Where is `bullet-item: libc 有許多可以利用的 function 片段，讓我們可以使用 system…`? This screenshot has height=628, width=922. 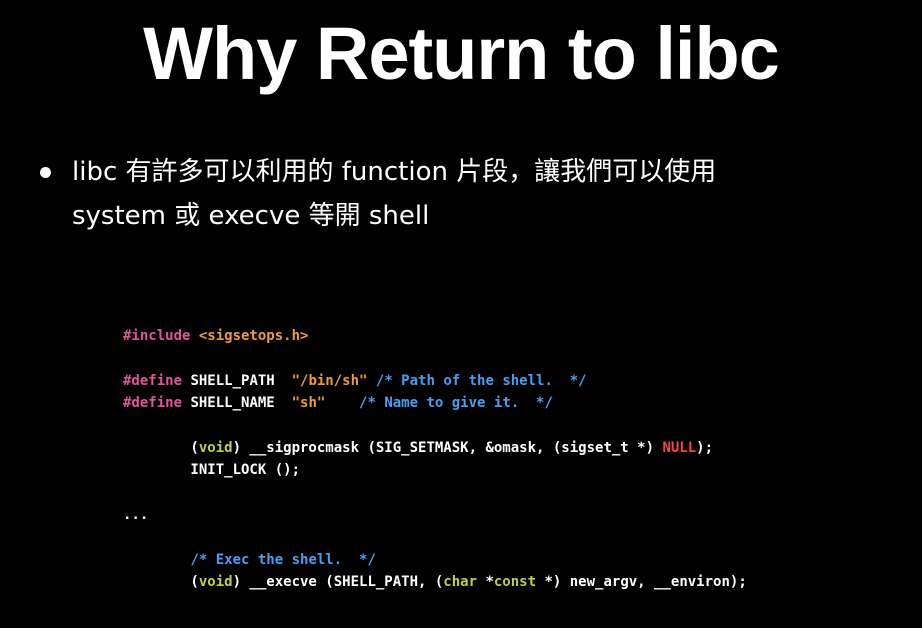 bullet-item: libc 有許多可以利用的 function 片段，讓我們可以使用 system… is located at coordinates (468, 194).